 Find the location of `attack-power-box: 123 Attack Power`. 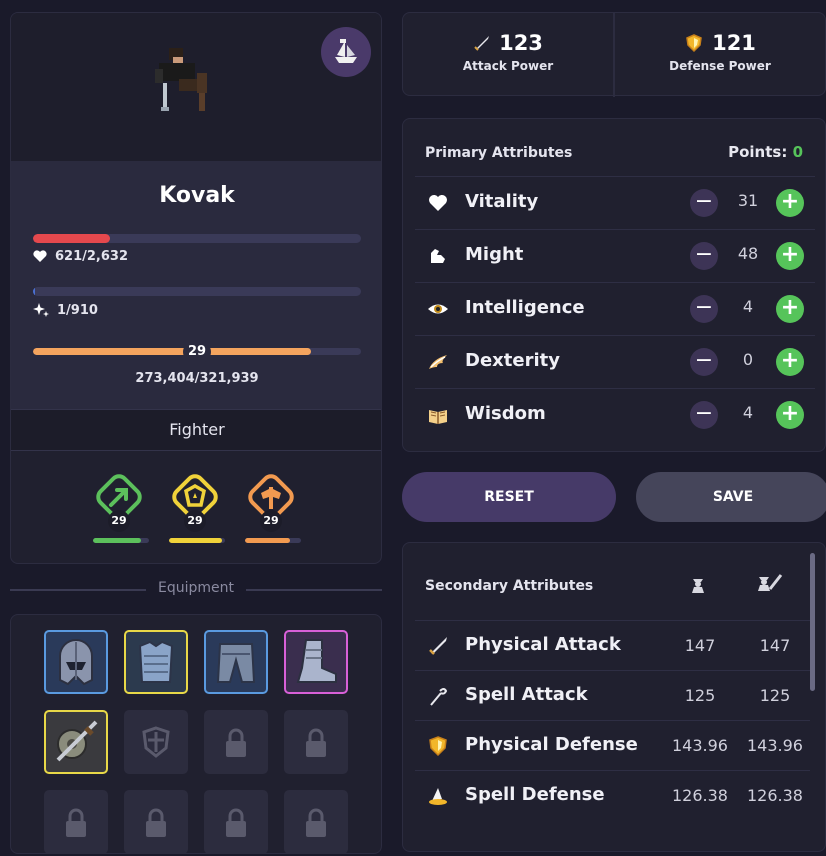

attack-power-box: 123 Attack Power is located at coordinates (508, 55).